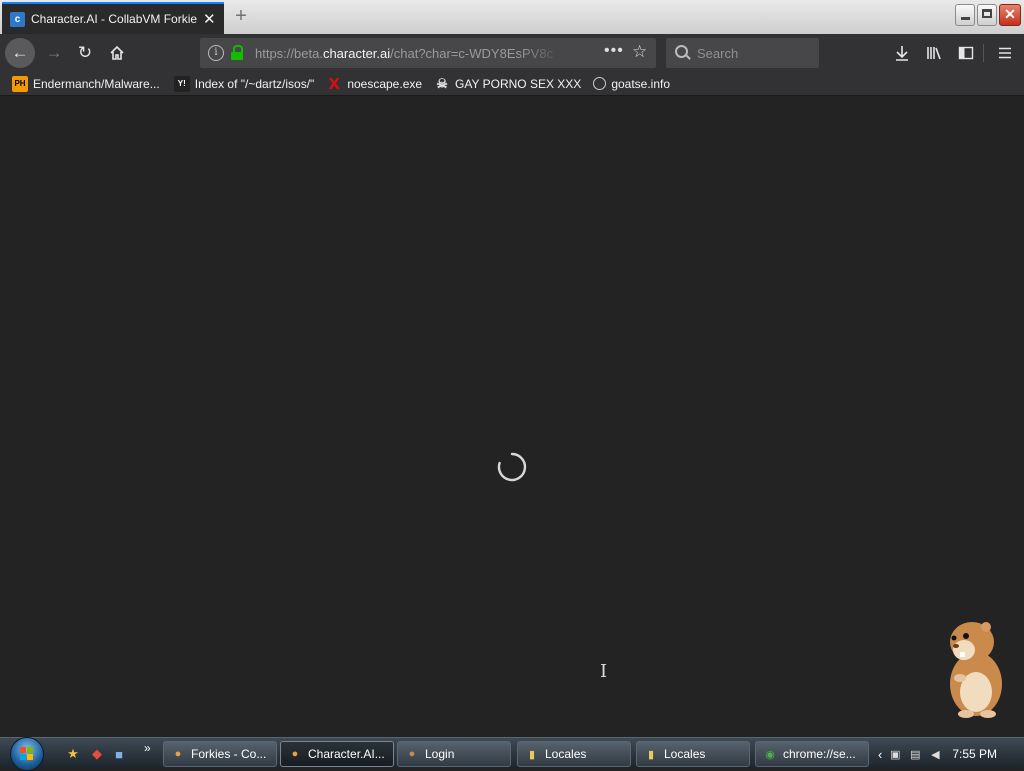 This screenshot has height=771, width=1024. I want to click on tab-strip: c Character.AI - CollabVM Forkie ✕ +, so click(512, 17).